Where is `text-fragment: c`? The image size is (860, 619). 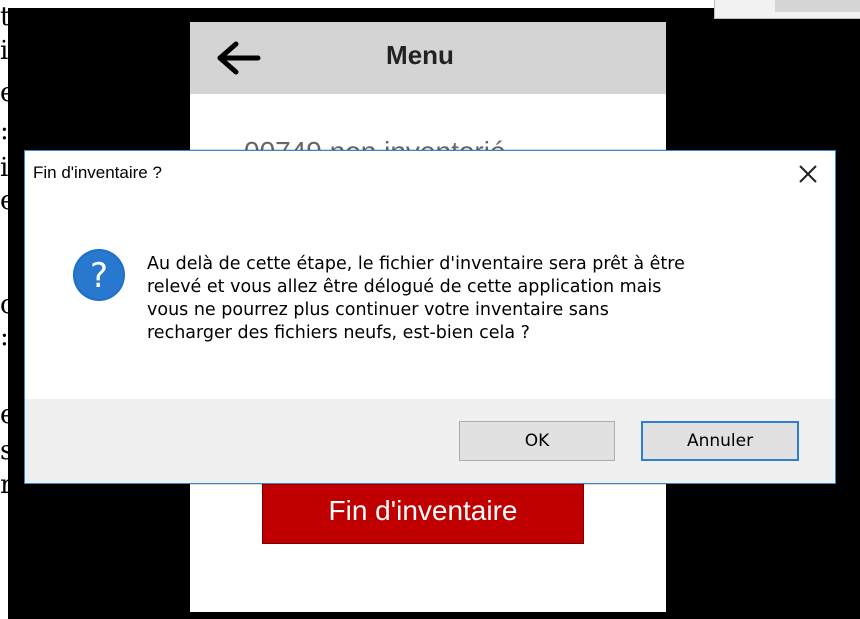
text-fragment: c is located at coordinates (7, 305).